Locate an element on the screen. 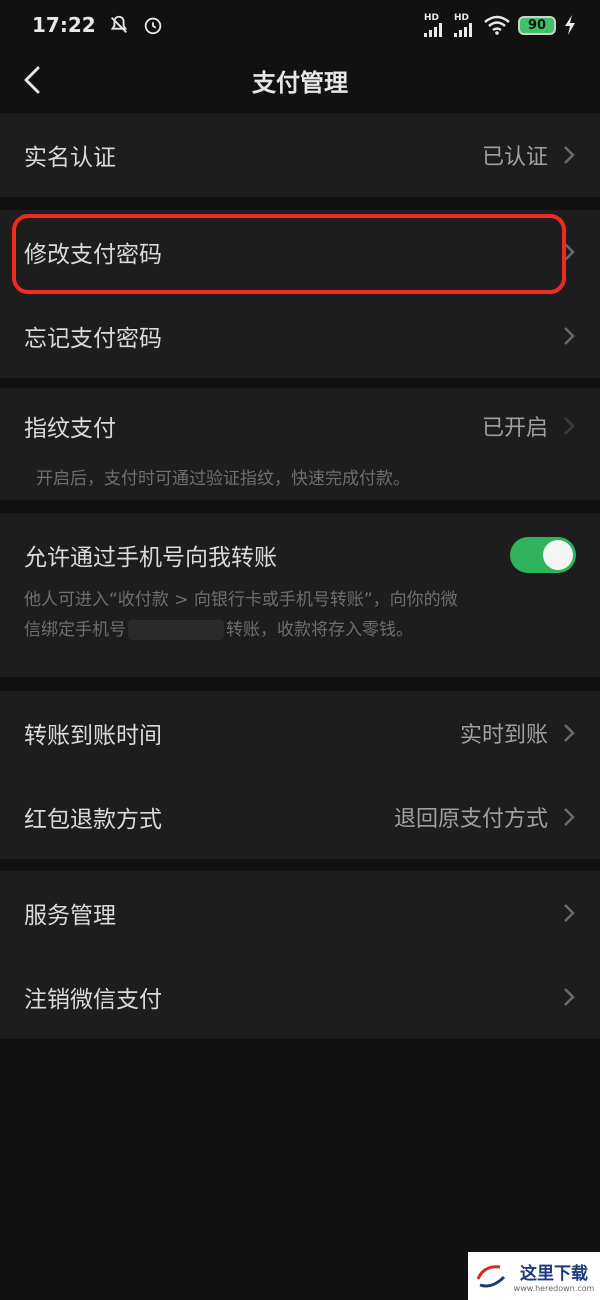 Image resolution: width=600 pixels, height=1300 pixels. nav-bar: 支付管理 is located at coordinates (300, 80).